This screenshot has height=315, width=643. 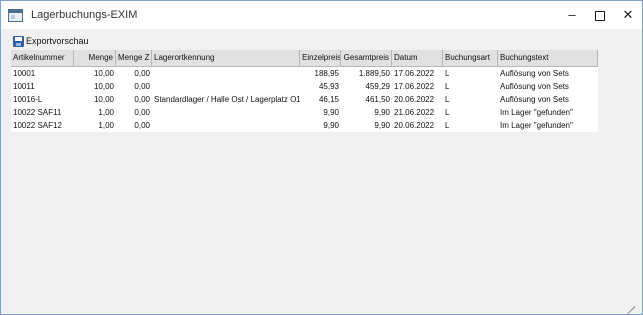 I want to click on header-gesamtpreis: Gesamtpreis, so click(x=366, y=58).